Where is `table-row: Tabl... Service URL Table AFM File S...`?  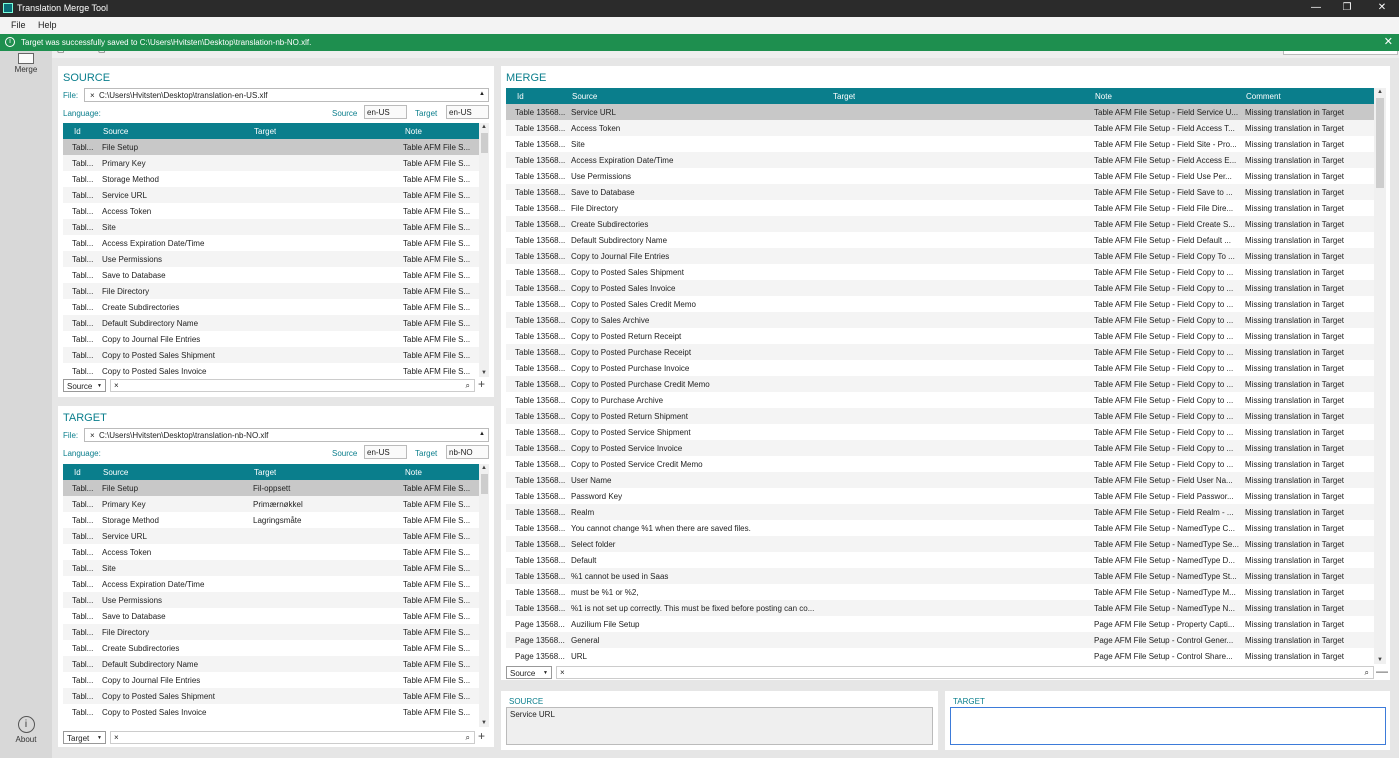 table-row: Tabl... Service URL Table AFM File S... is located at coordinates (271, 195).